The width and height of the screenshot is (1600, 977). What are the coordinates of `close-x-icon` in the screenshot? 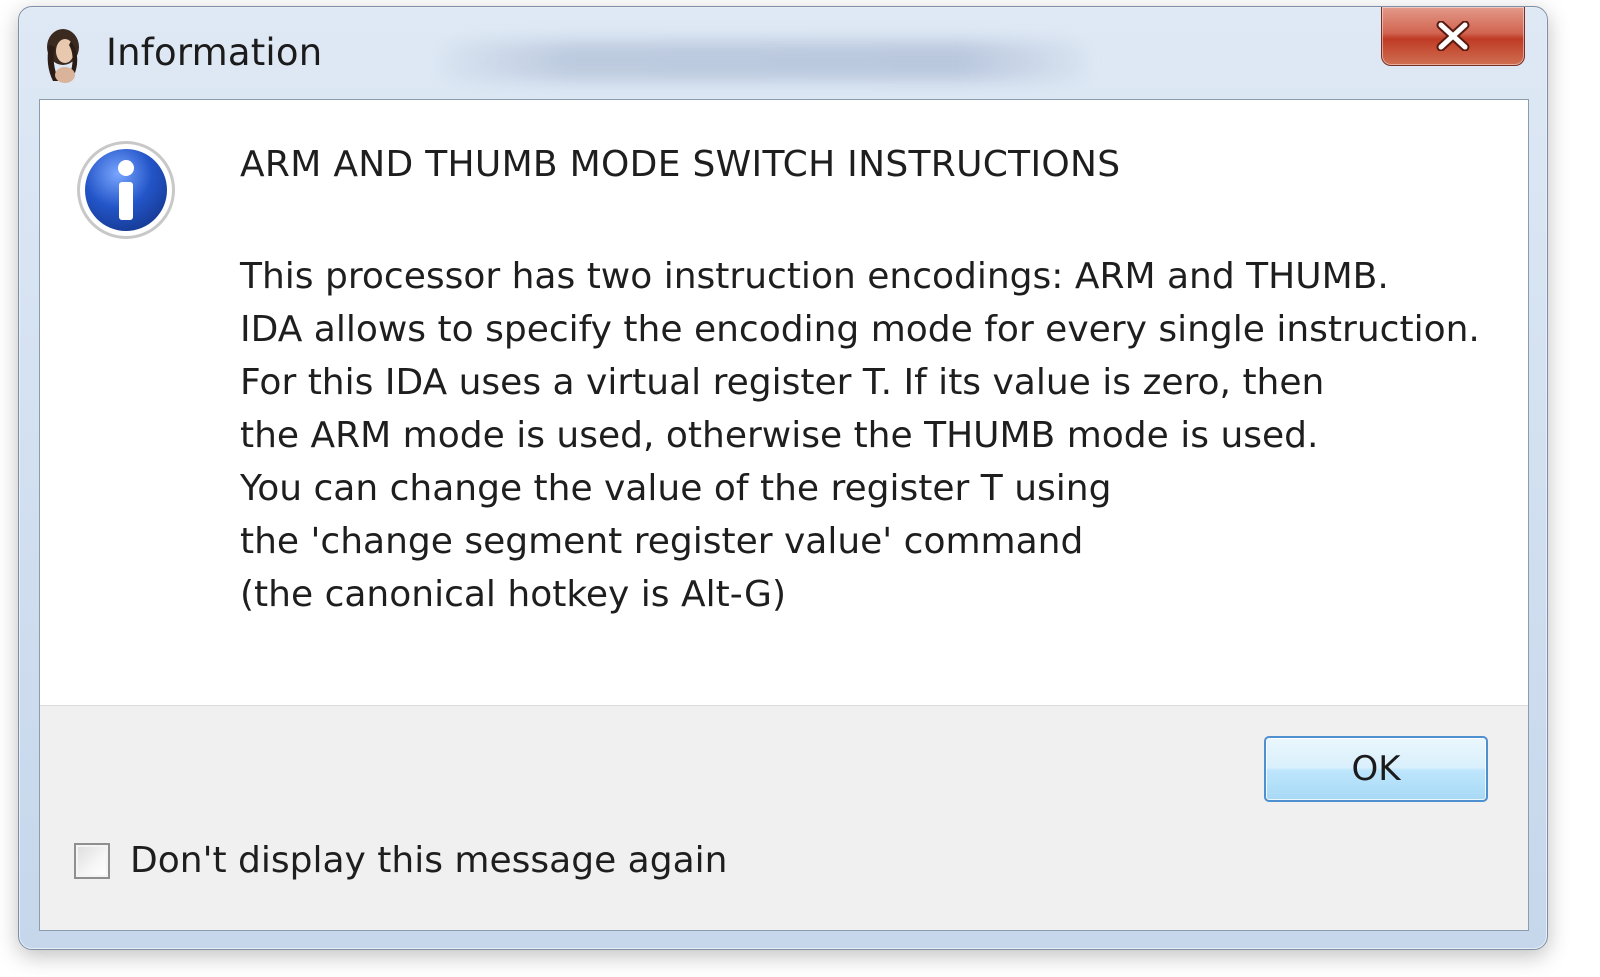 It's located at (1453, 36).